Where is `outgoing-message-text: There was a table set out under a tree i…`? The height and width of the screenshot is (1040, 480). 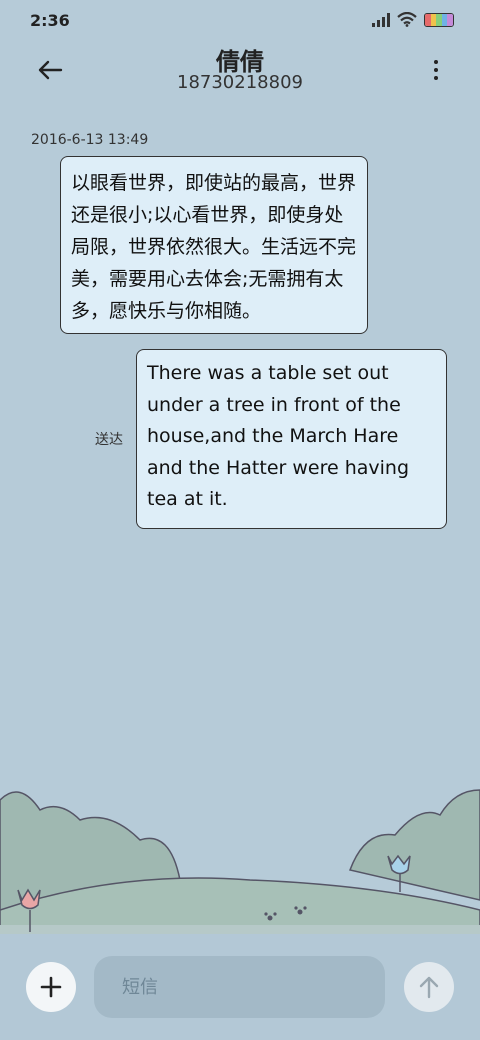
outgoing-message-text: There was a table set out under a tree i… is located at coordinates (278, 436).